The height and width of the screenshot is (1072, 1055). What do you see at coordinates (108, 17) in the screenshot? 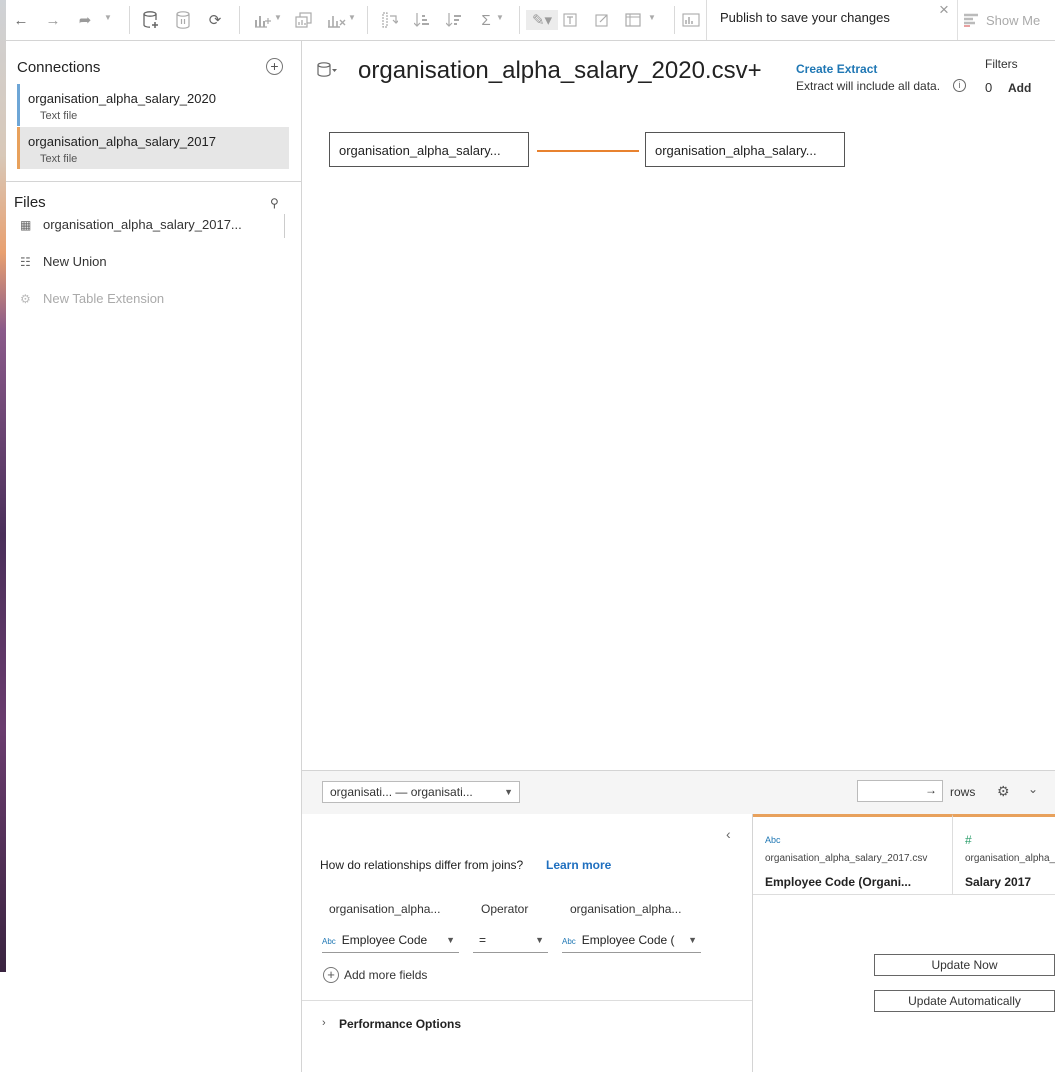
I see `redo-dropdown-icon: ▼` at bounding box center [108, 17].